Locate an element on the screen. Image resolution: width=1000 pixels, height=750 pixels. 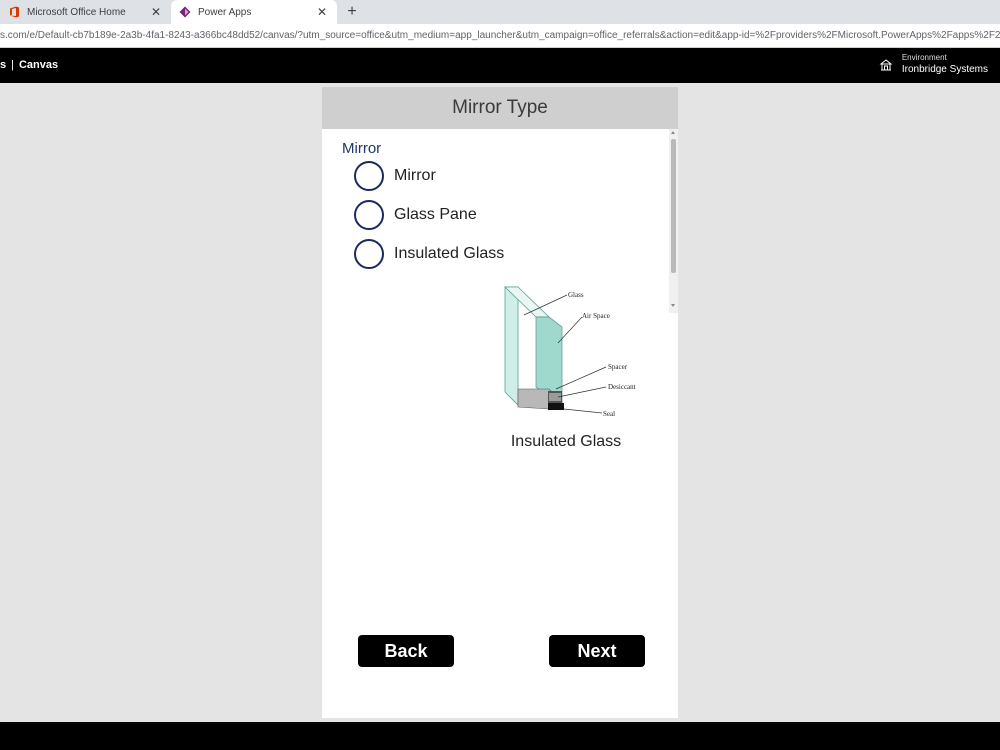
insulated-glass-diagram: Glass Air Space Spacer Desiccant Seal is located at coordinates (570, 352).